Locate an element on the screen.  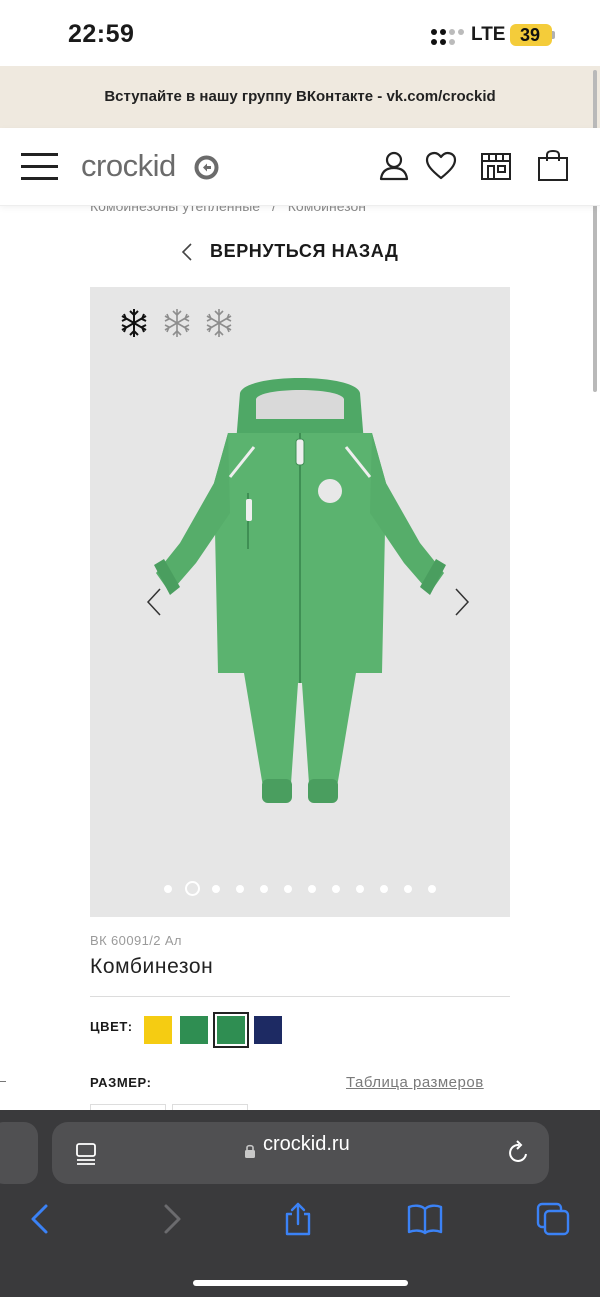
tabs-overview-icon is located at coordinates (86, 1154).